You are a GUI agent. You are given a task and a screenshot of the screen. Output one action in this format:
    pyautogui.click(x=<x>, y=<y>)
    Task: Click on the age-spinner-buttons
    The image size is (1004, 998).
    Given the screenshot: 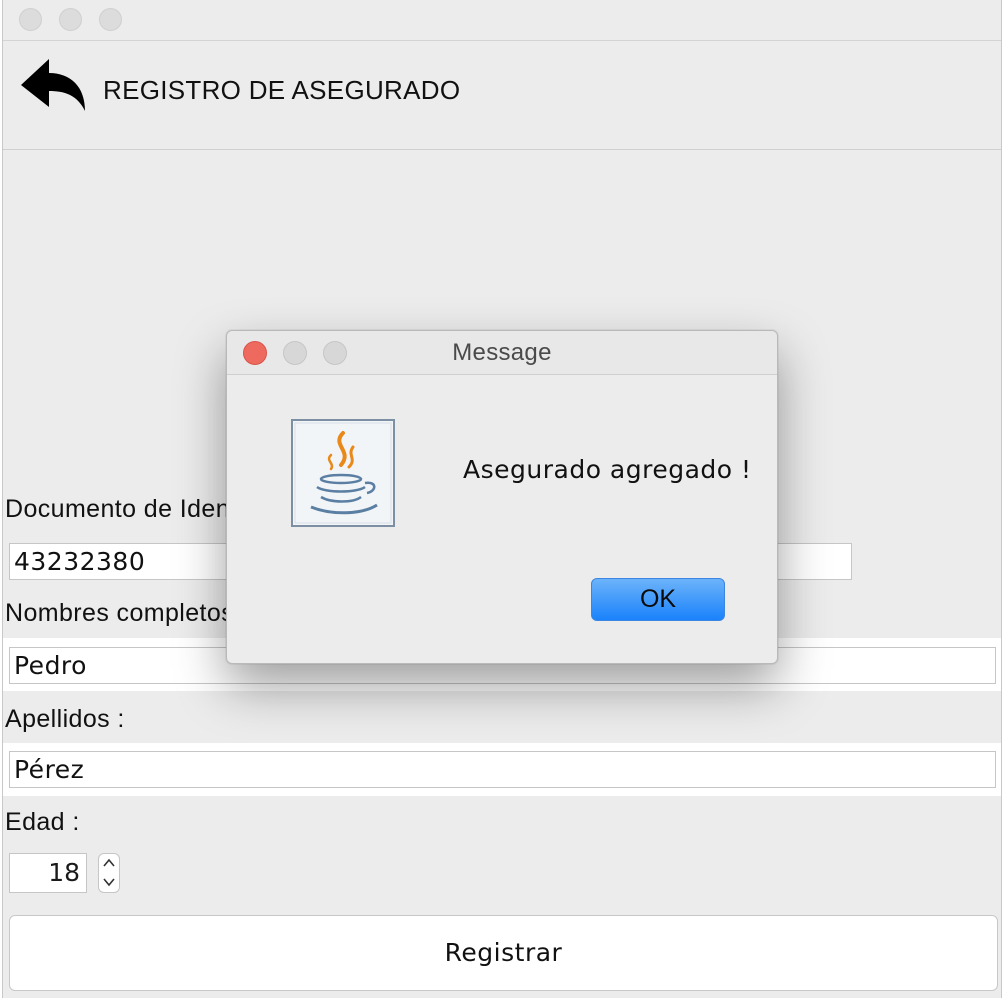 What is the action you would take?
    pyautogui.click(x=109, y=873)
    